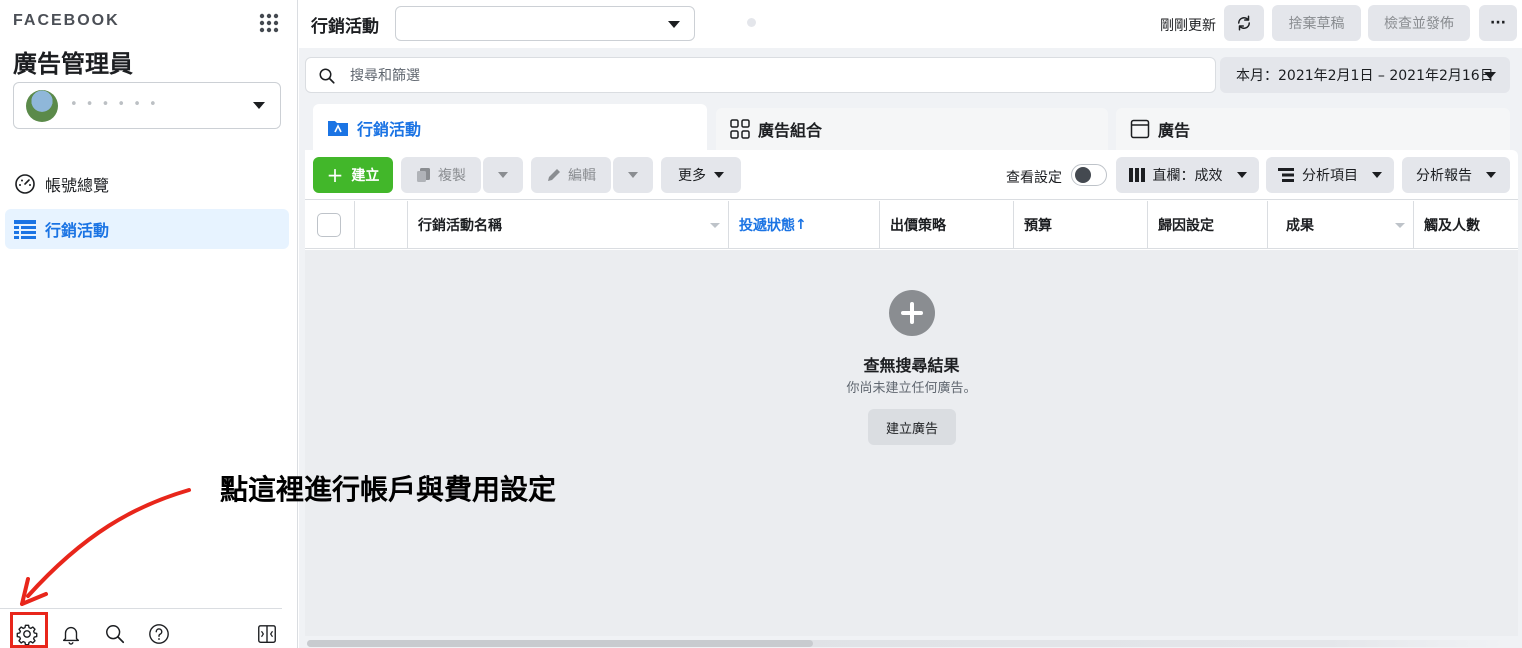 This screenshot has width=1522, height=648. I want to click on copy-label: 複製, so click(452, 176).